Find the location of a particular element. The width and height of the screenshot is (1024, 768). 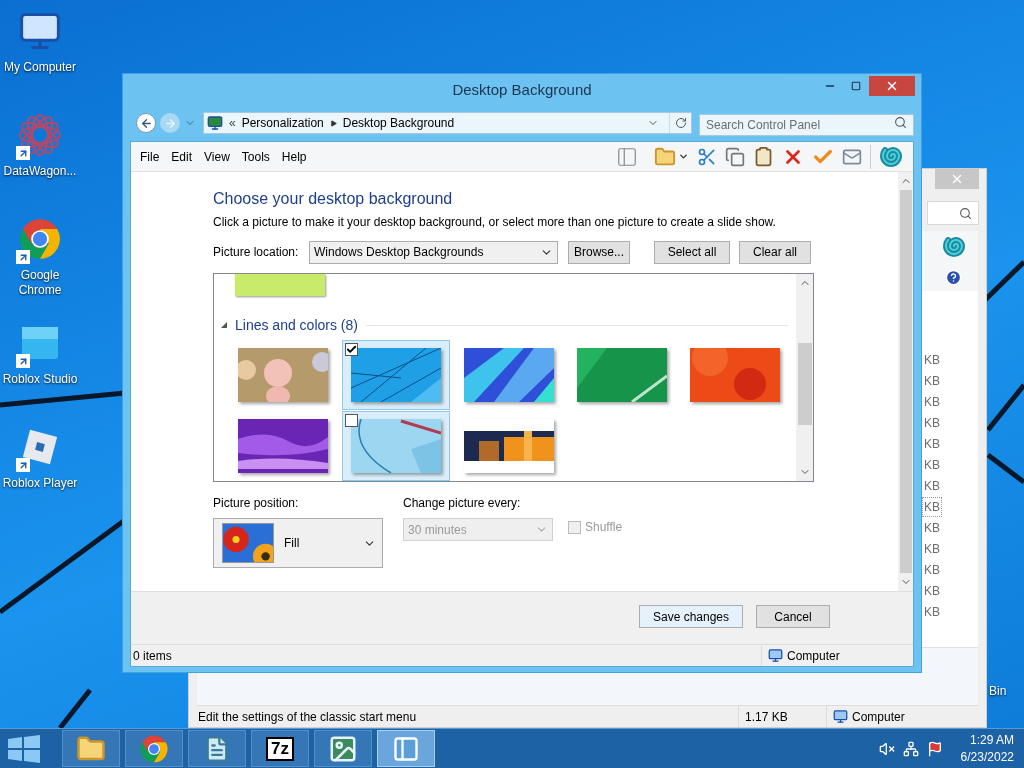

breadcrumb: Personalization is located at coordinates (282, 123).